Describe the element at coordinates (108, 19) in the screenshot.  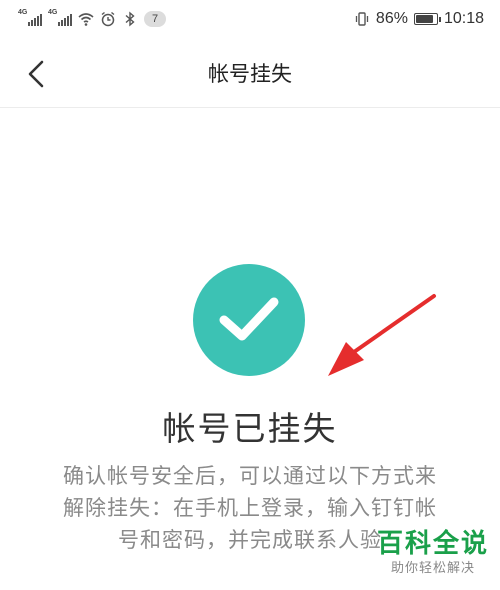
I see `alarm-icon` at that location.